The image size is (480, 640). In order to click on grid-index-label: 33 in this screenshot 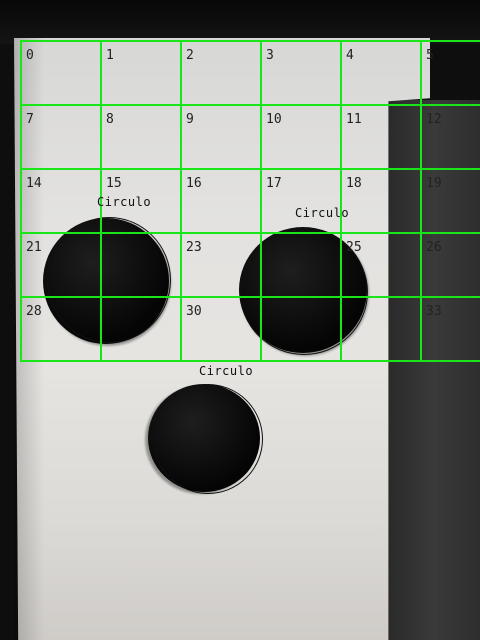, I will do `click(434, 311)`.